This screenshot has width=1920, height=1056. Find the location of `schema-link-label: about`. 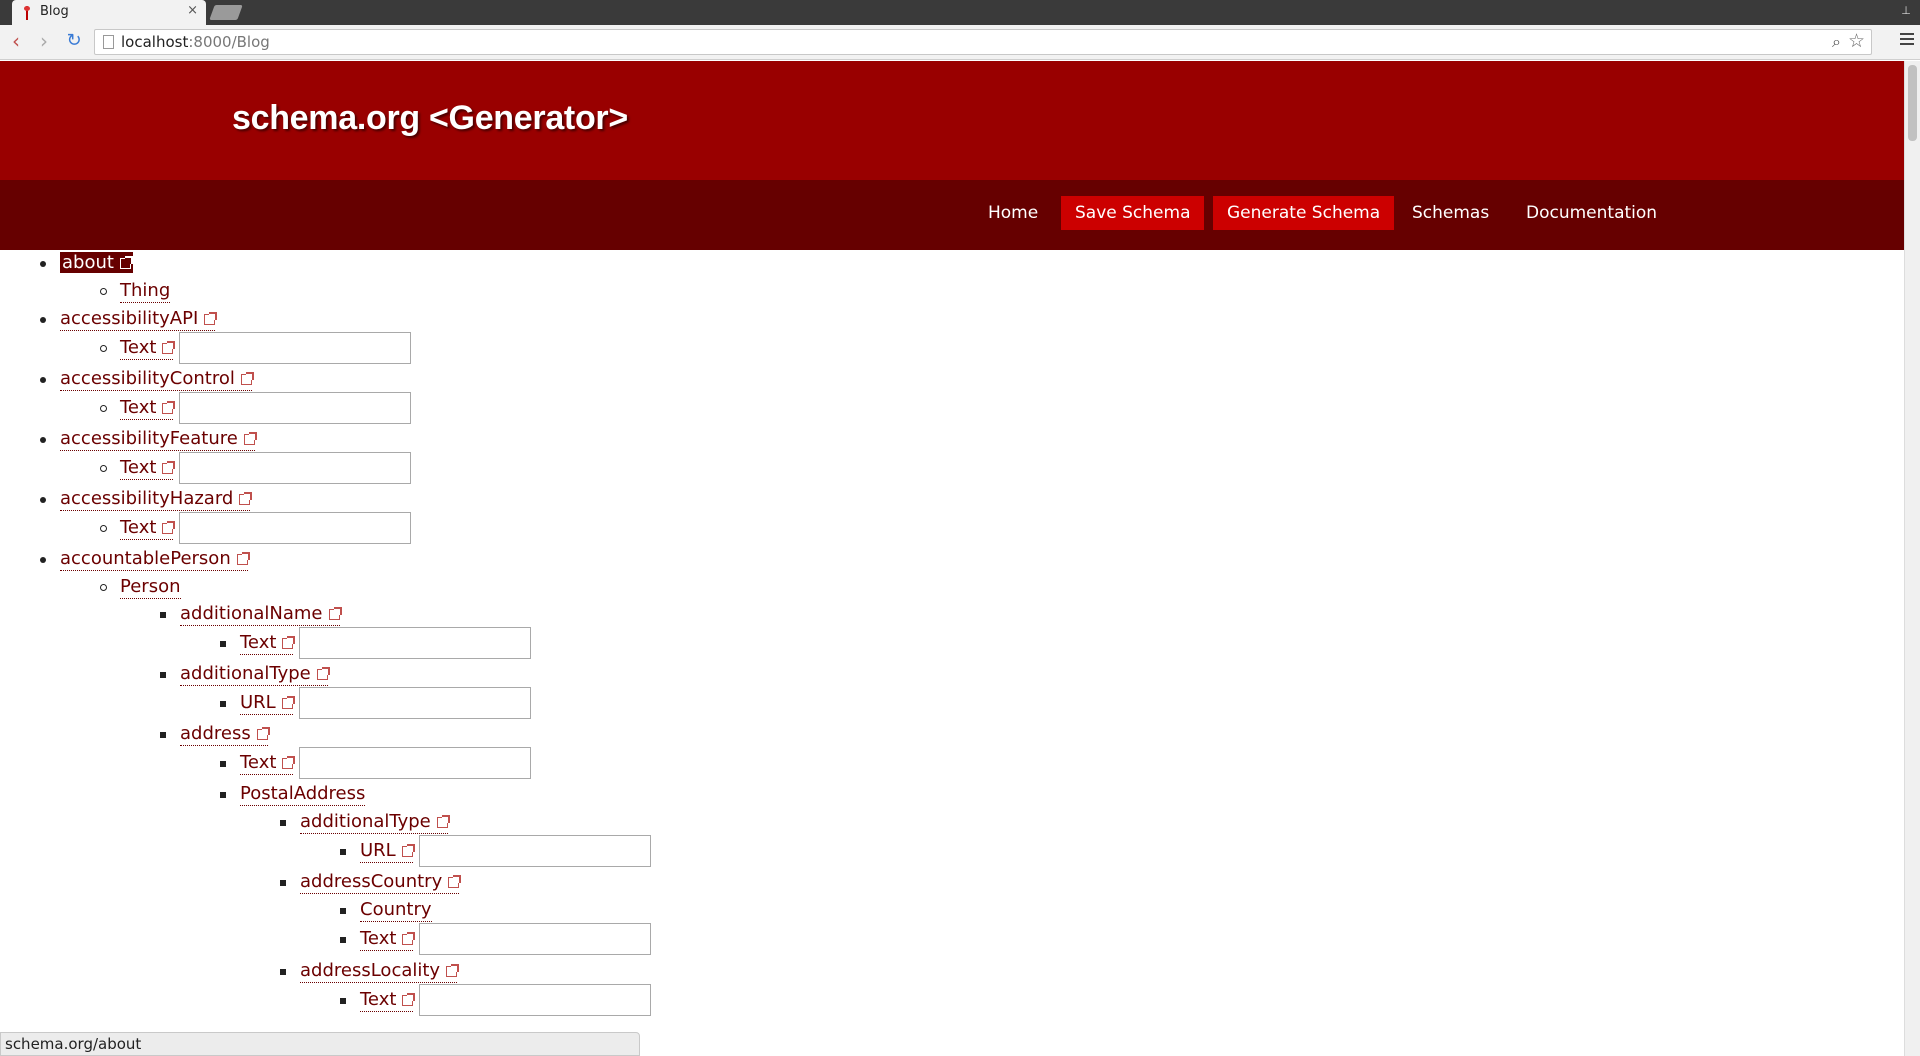

schema-link-label: about is located at coordinates (88, 262).